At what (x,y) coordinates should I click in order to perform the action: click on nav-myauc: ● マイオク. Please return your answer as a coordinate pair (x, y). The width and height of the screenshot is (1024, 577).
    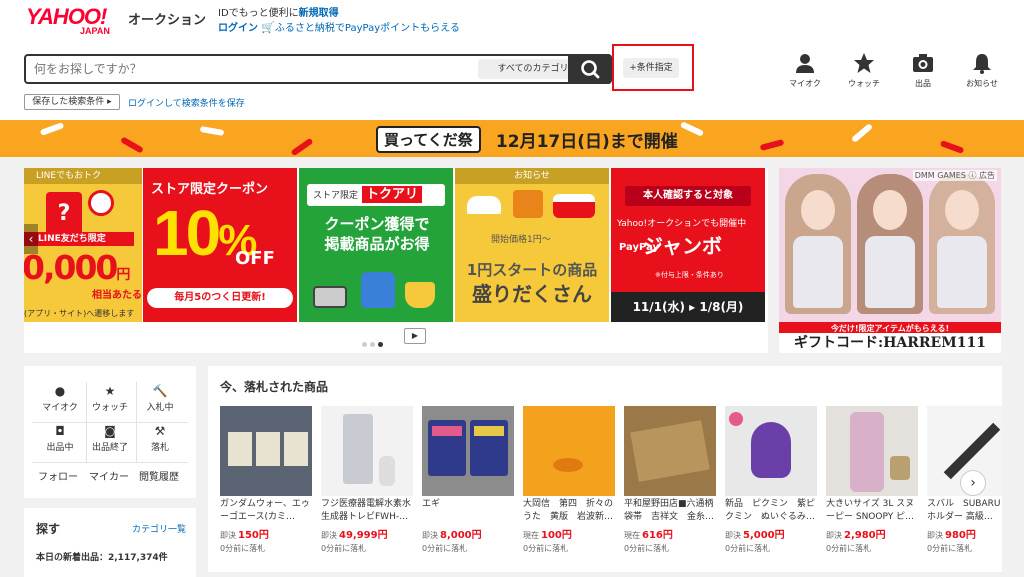
    Looking at the image, I should click on (60, 398).